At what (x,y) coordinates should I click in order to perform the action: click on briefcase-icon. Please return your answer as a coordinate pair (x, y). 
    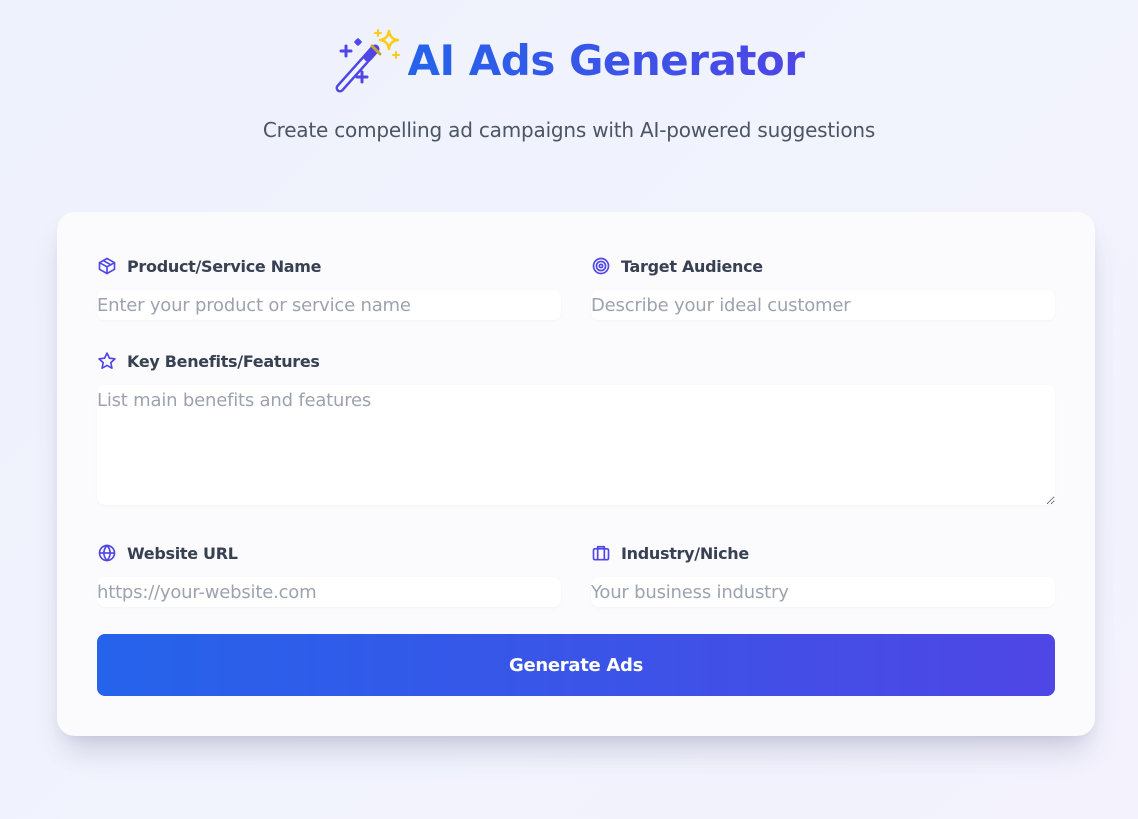
    Looking at the image, I should click on (601, 553).